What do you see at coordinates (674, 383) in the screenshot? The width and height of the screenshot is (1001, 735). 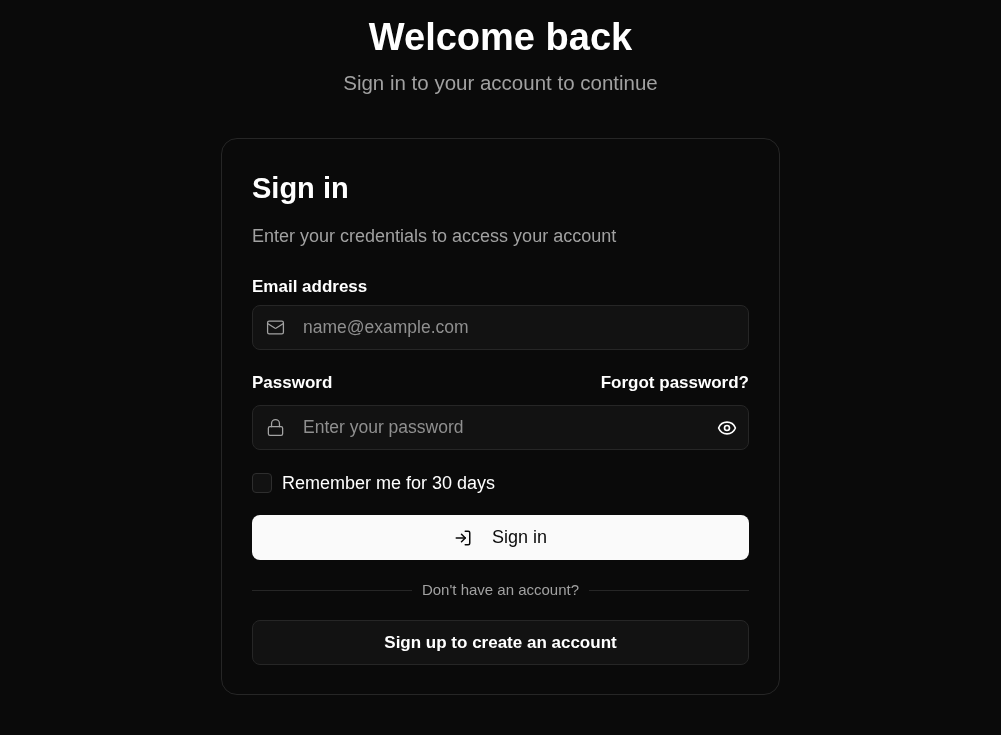 I see `forgot-password-link: Forgot password?` at bounding box center [674, 383].